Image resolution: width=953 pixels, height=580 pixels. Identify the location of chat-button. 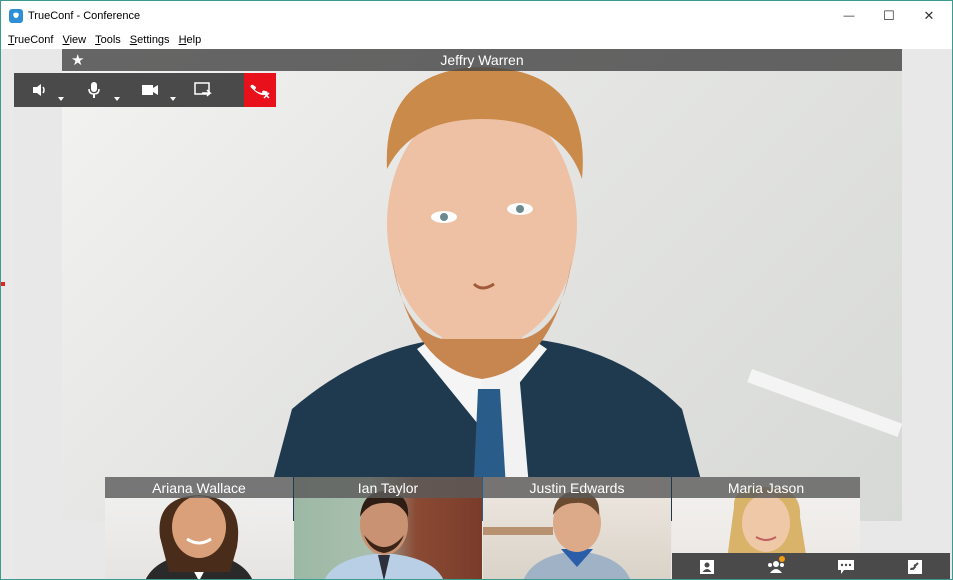
(846, 566).